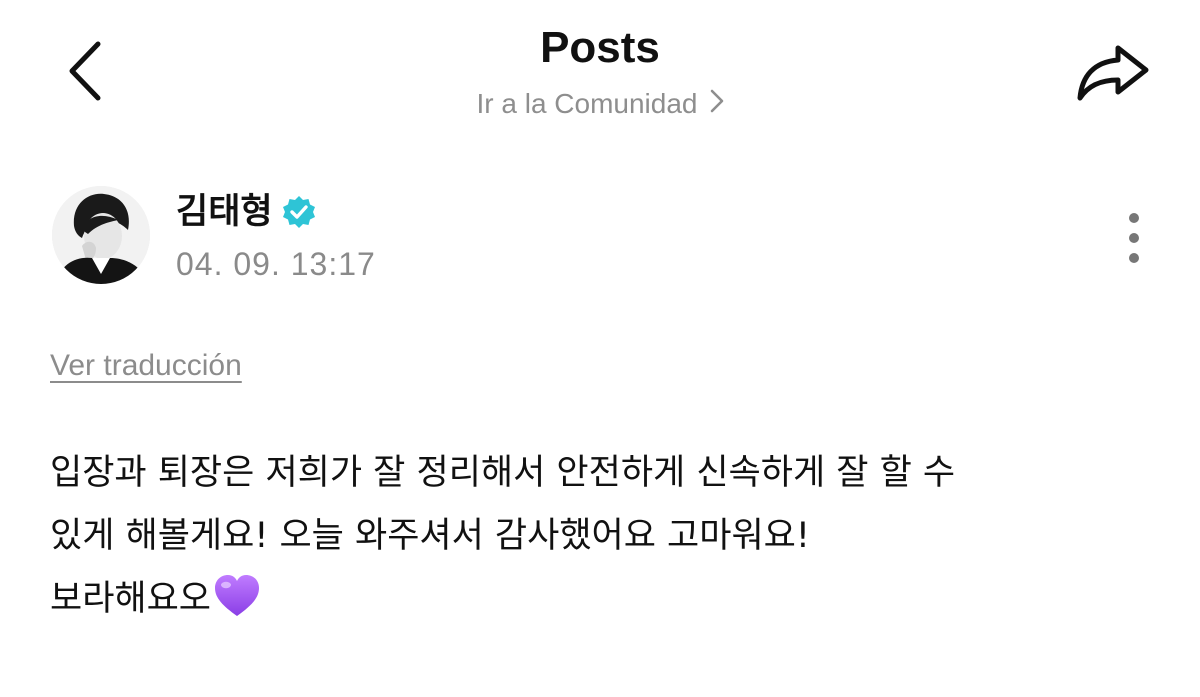 The width and height of the screenshot is (1200, 697). Describe the element at coordinates (276, 264) in the screenshot. I see `post-timestamp: 04. 09. 13:17` at that location.